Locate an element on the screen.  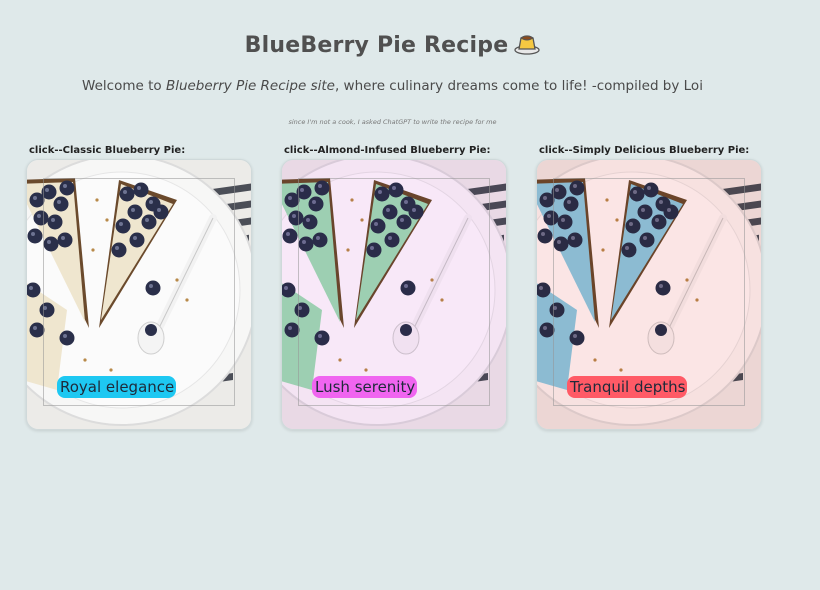
pie-image-link: Royal elegance is located at coordinates (139, 294).